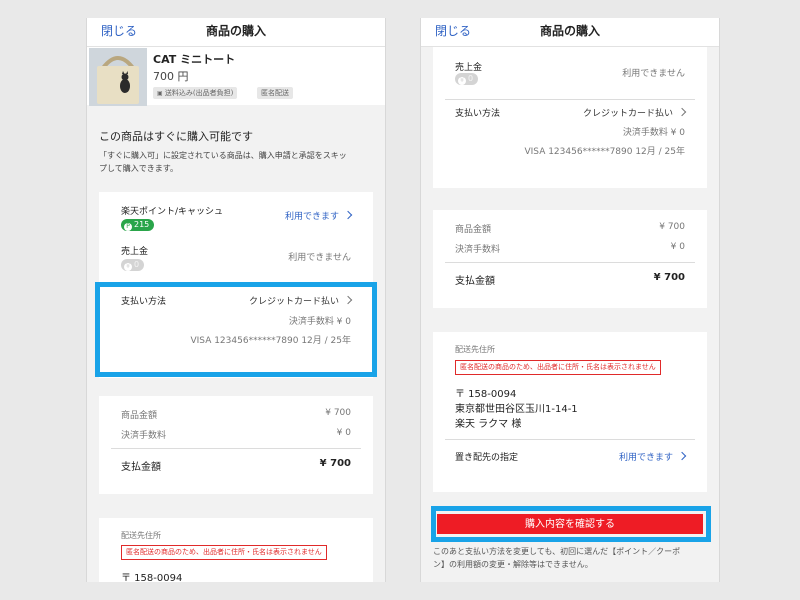 The image size is (800, 600). I want to click on instant-purchase-title: この商品はすぐに購入可能です, so click(176, 136).